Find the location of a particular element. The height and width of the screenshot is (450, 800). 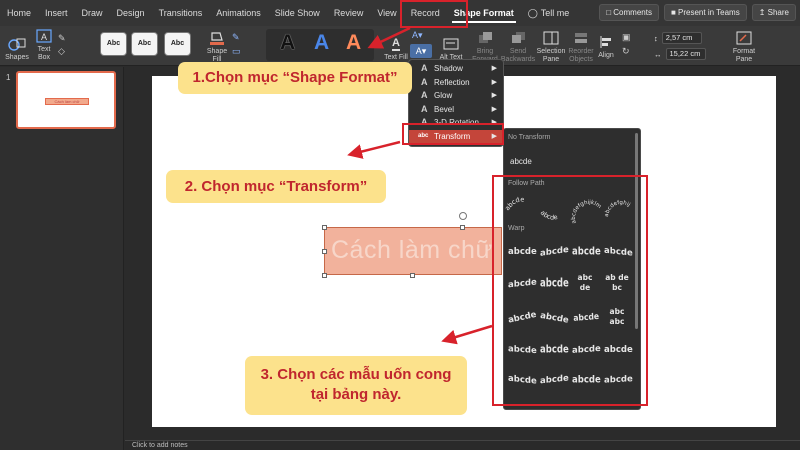

header-actions: □ Comments ■ Present in Teams ↥ Share is located at coordinates (697, 12).